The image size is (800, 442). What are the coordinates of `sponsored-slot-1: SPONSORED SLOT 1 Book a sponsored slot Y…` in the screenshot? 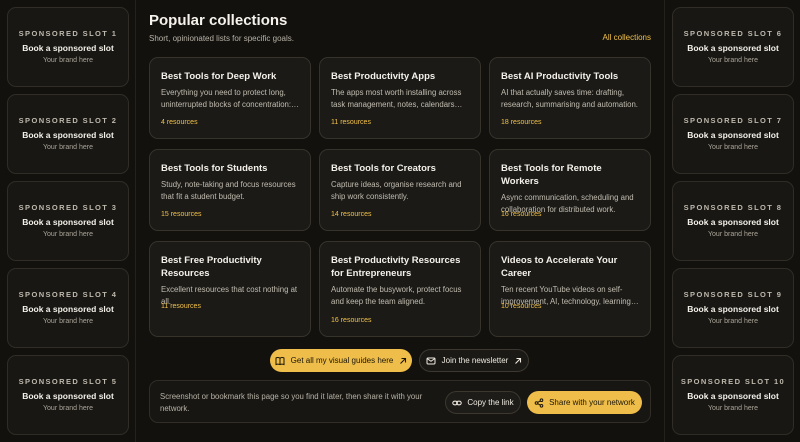 It's located at (68, 47).